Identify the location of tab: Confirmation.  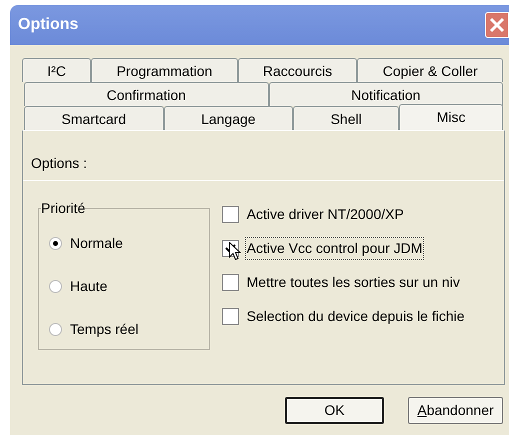
(146, 94).